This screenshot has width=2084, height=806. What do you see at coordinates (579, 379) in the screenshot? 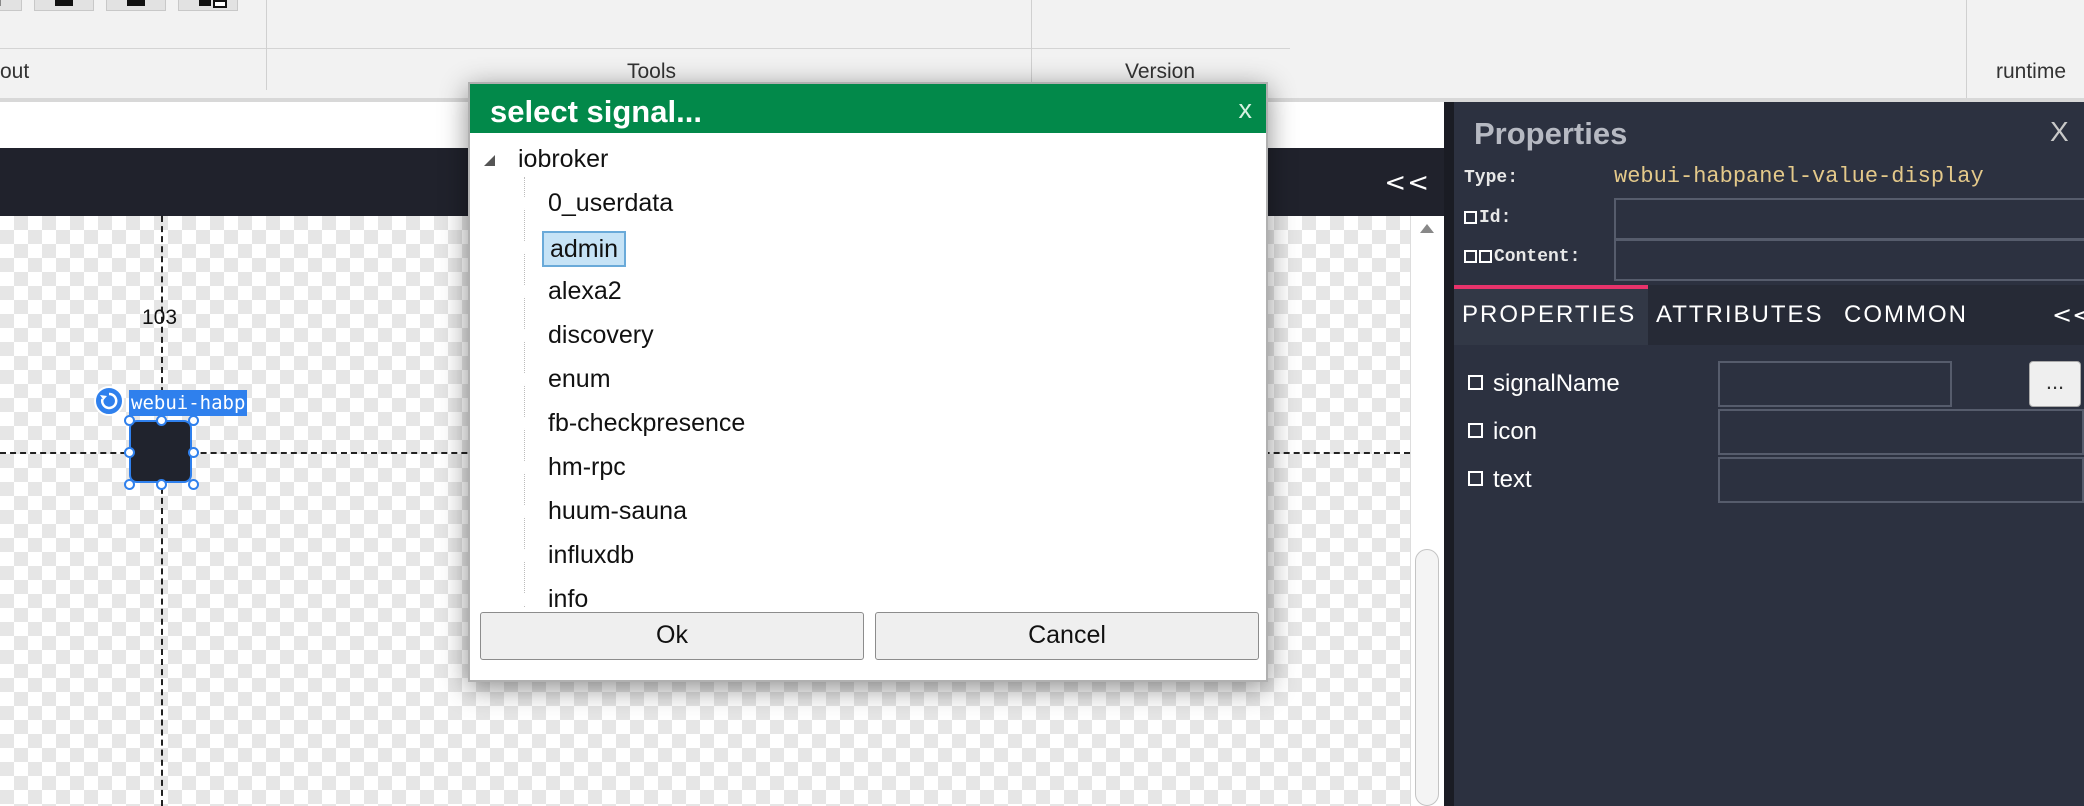
I see `tree-node: enum` at bounding box center [579, 379].